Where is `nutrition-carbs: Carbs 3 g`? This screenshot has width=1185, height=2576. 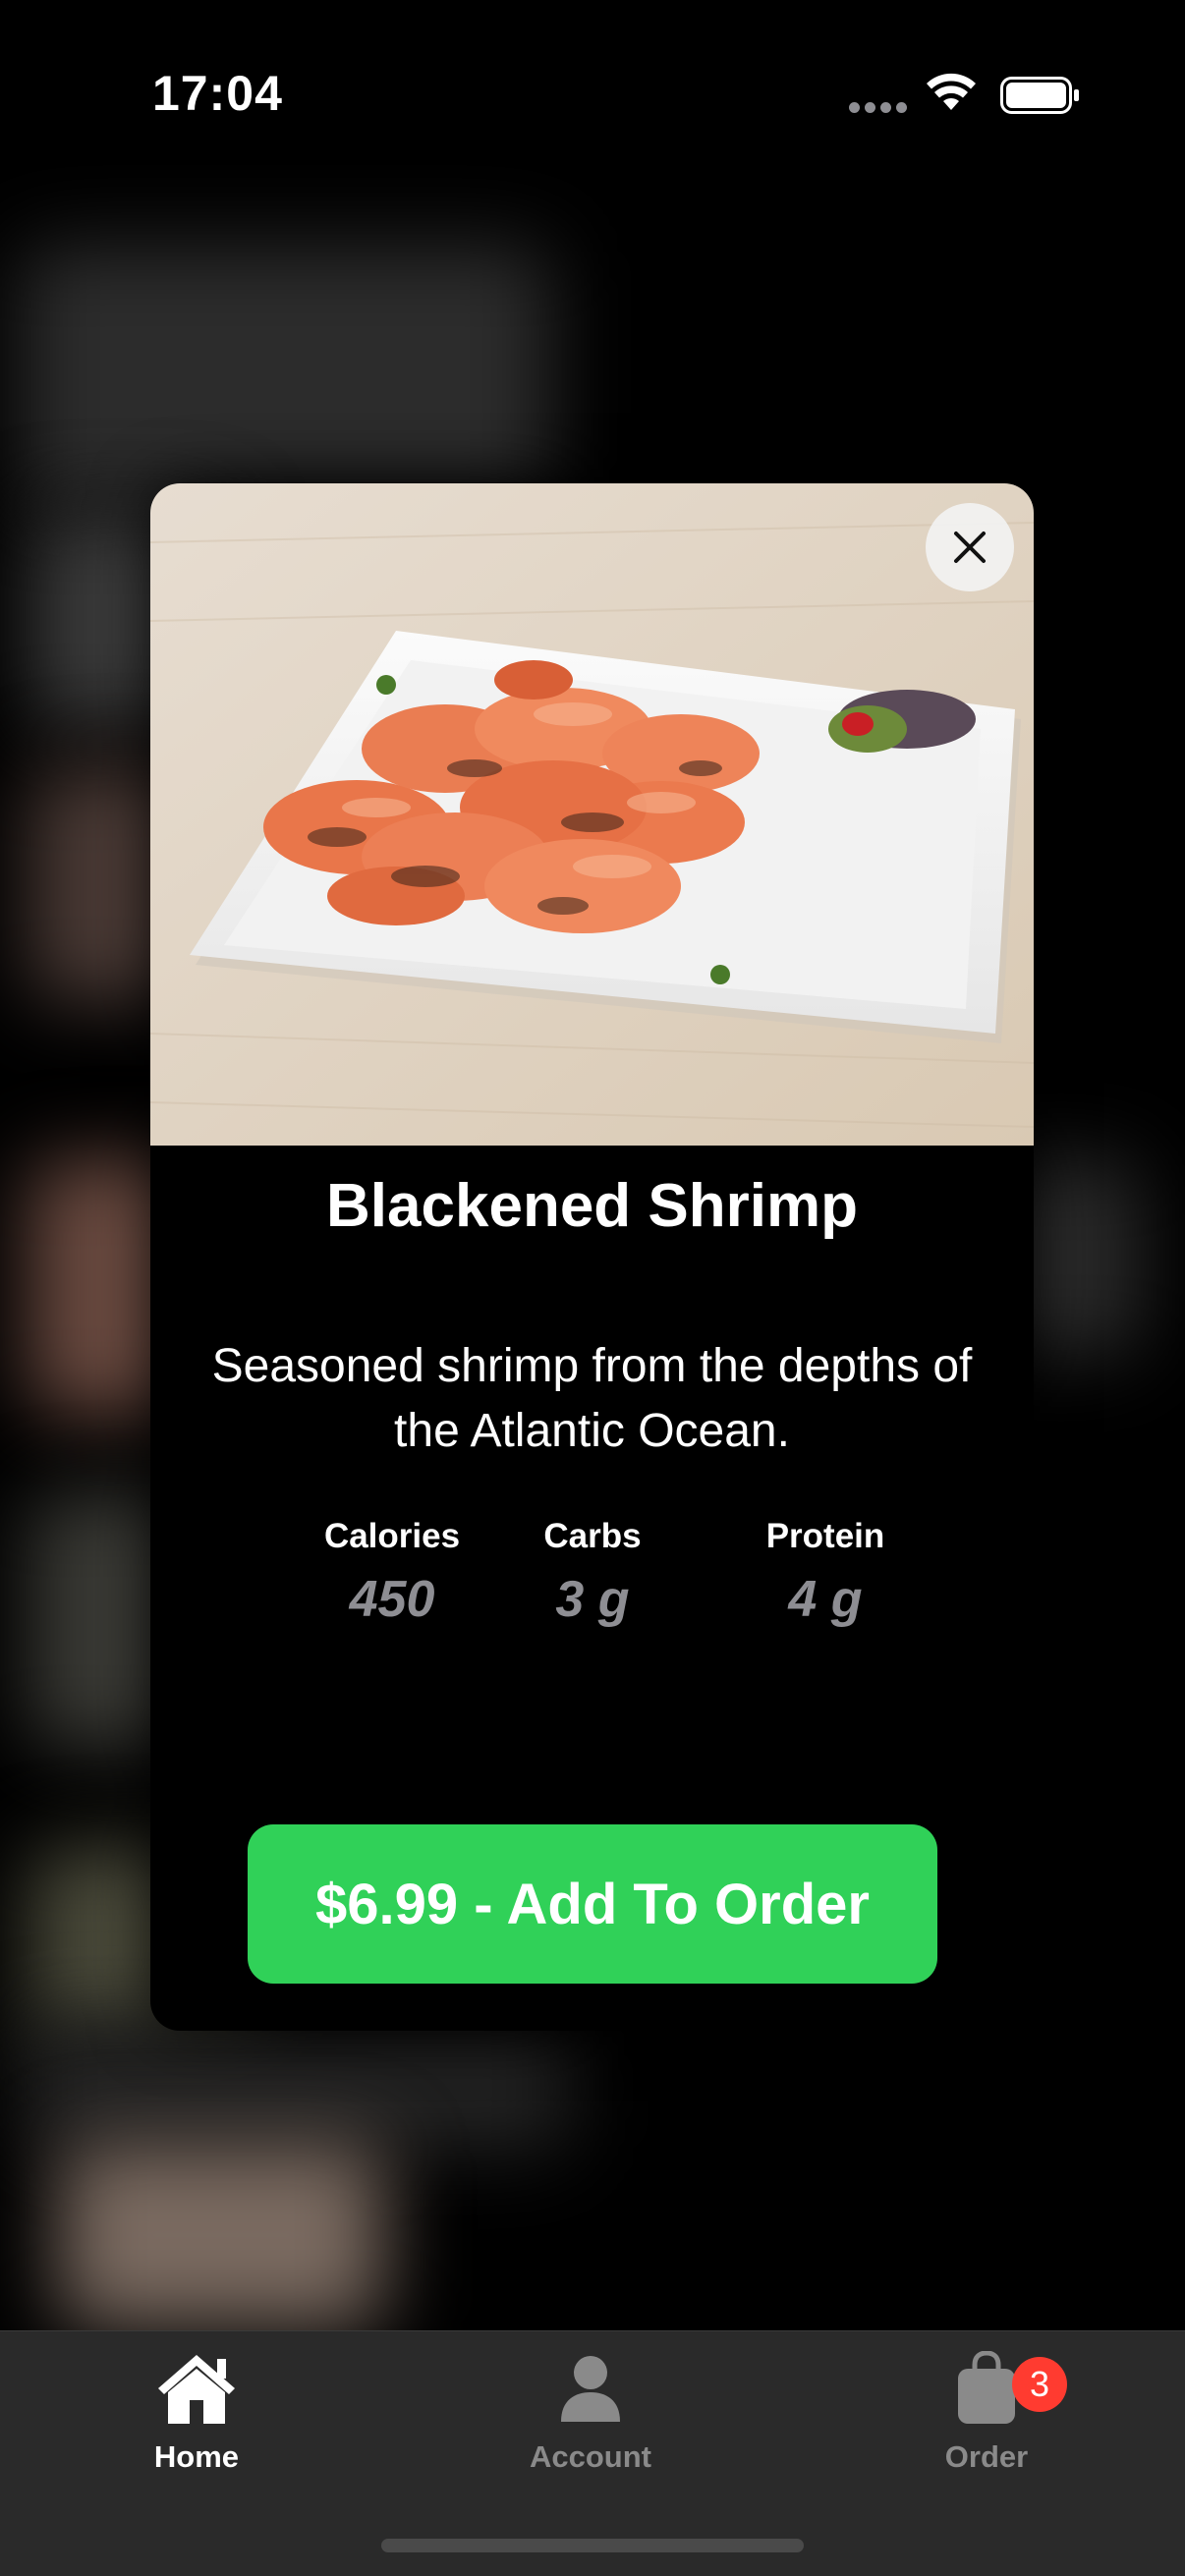
nutrition-carbs: Carbs 3 g is located at coordinates (592, 1573).